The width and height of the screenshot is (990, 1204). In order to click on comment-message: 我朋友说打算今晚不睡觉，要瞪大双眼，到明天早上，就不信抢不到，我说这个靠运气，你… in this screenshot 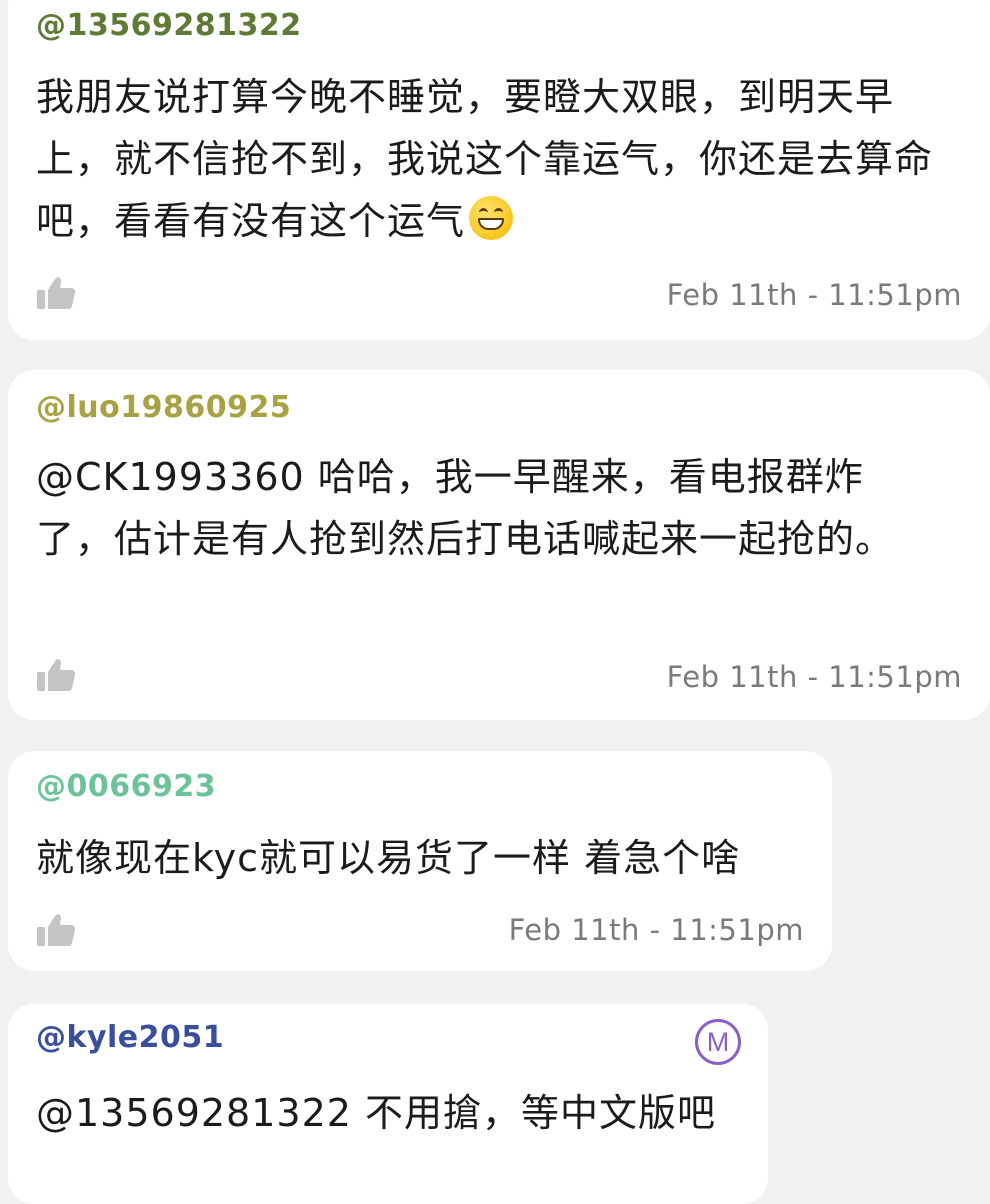, I will do `click(496, 159)`.